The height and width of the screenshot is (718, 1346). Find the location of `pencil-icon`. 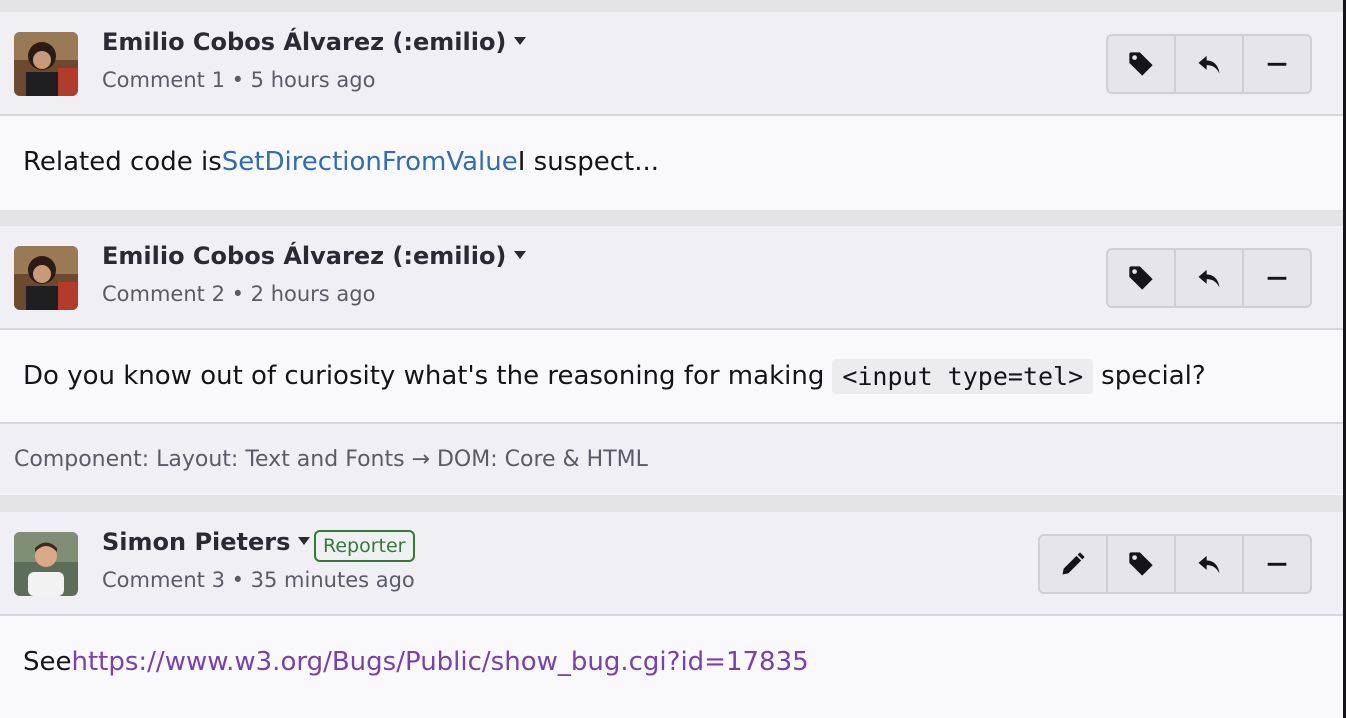

pencil-icon is located at coordinates (1073, 563).